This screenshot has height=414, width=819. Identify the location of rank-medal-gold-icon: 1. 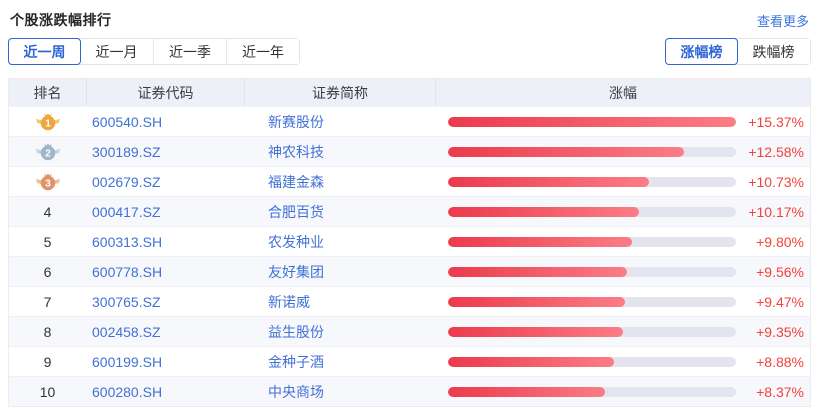
(47, 121).